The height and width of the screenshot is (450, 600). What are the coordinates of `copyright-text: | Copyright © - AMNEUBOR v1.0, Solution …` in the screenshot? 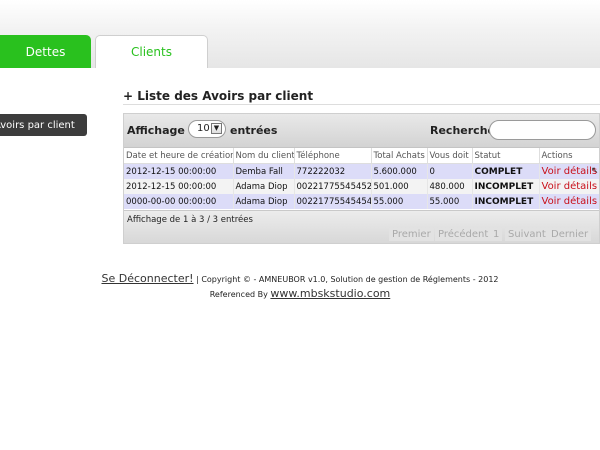 It's located at (347, 279).